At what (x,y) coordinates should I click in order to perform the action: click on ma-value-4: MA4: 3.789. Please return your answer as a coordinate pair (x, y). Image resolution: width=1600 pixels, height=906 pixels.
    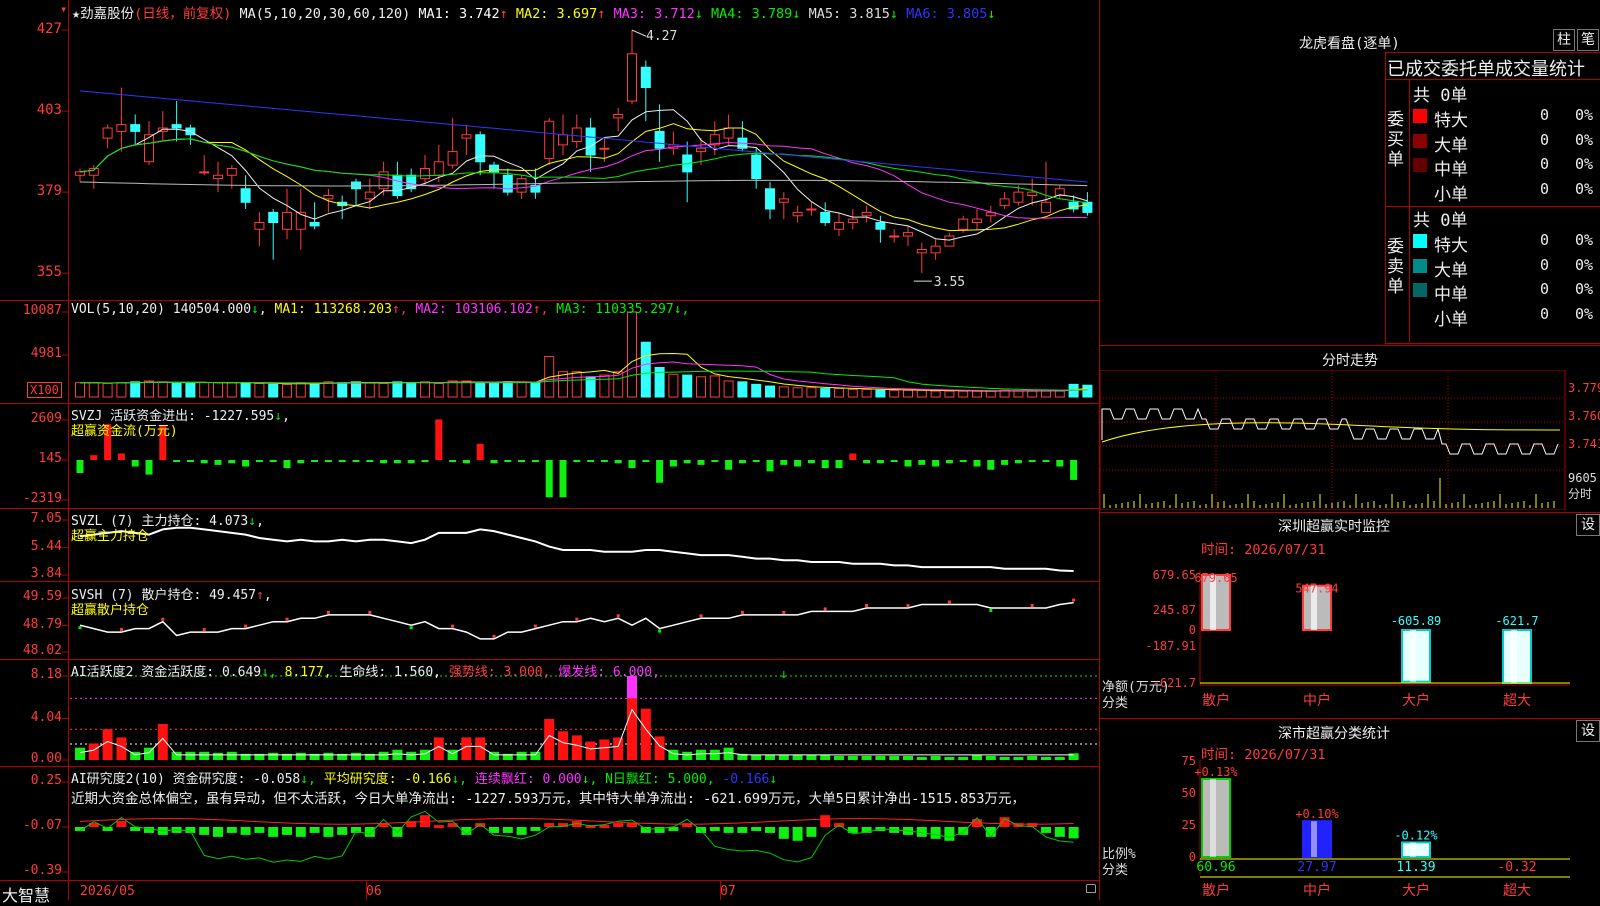
    Looking at the image, I should click on (752, 14).